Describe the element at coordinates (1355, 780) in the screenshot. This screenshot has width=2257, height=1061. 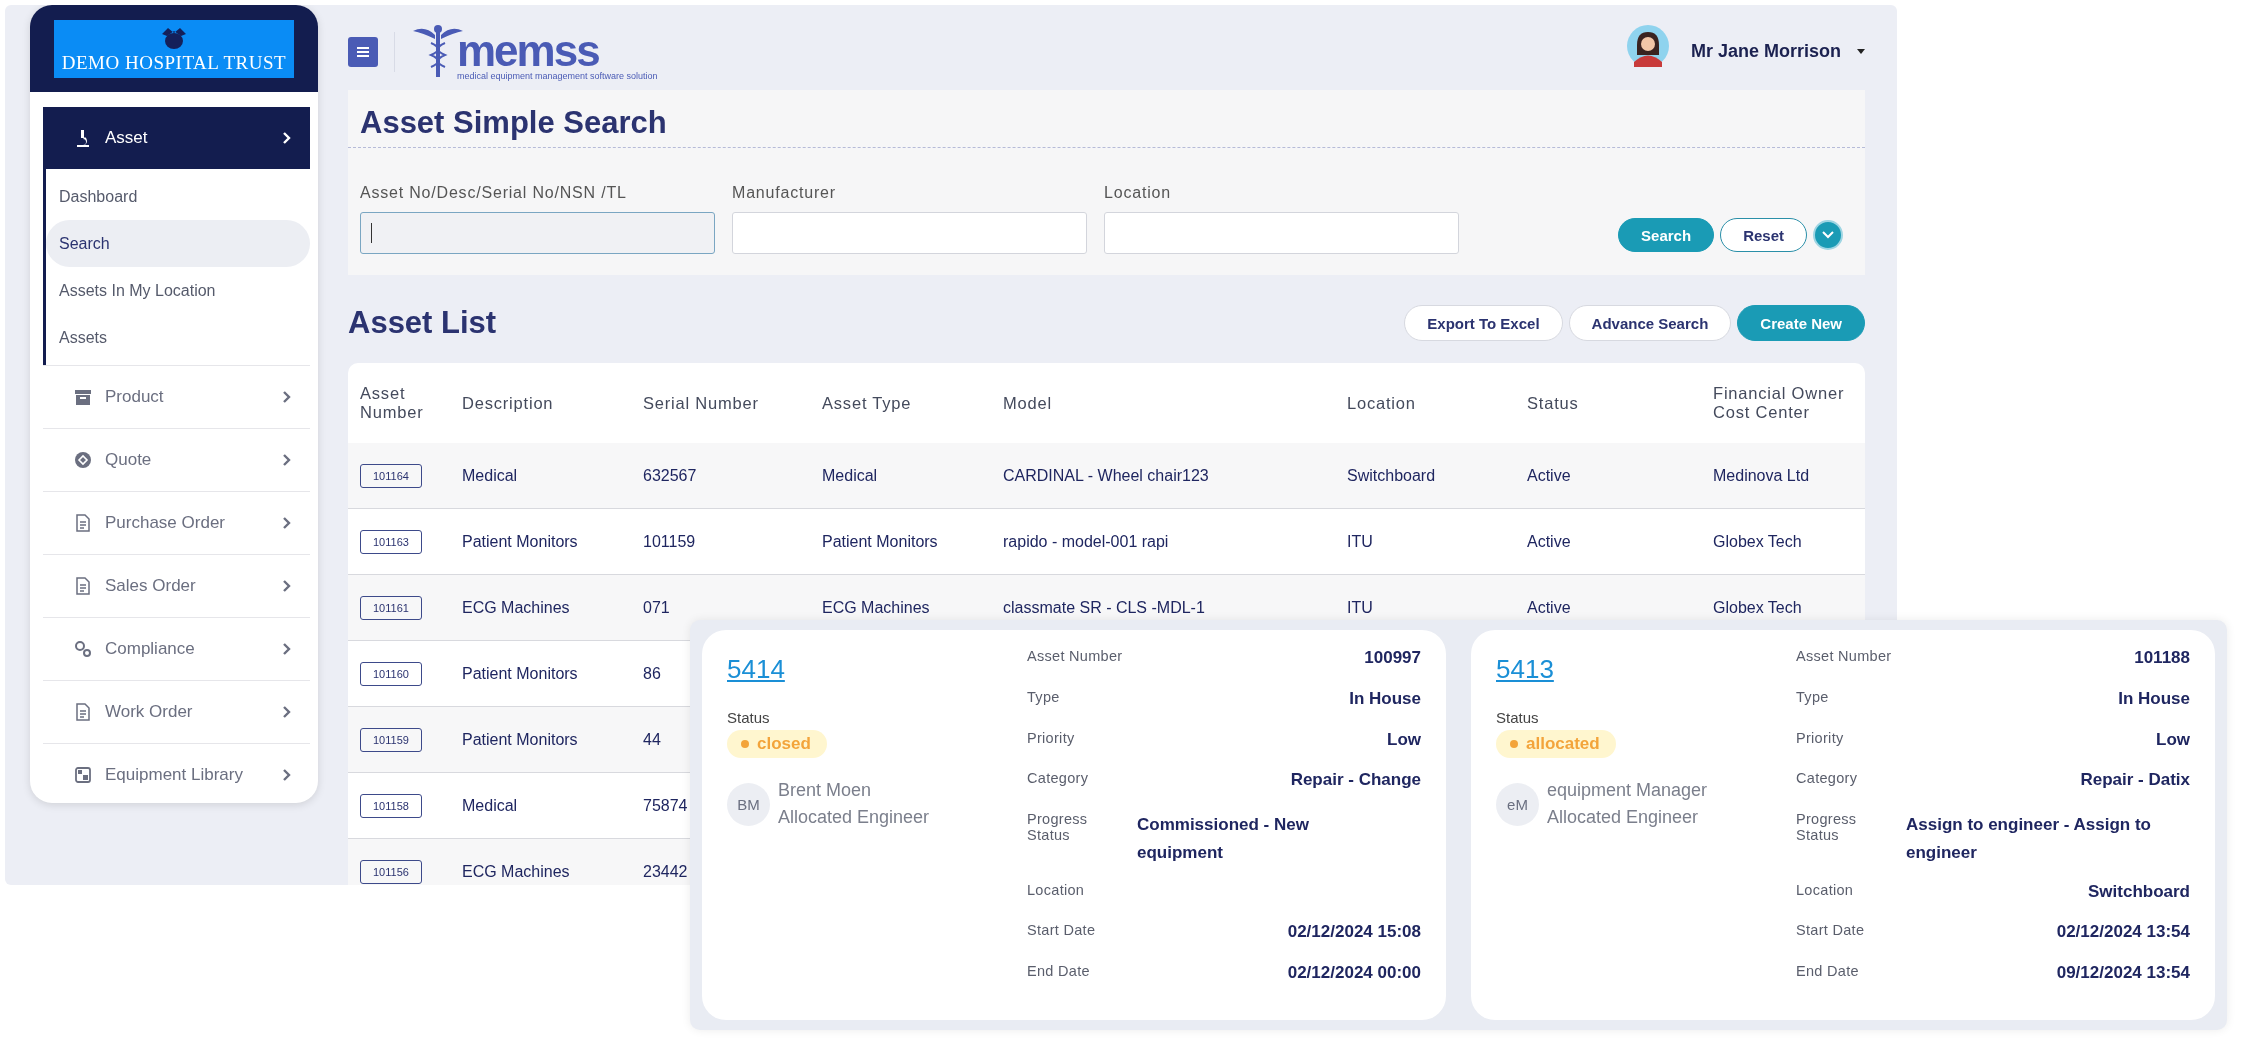
I see `detail-value: Repair - Change` at that location.